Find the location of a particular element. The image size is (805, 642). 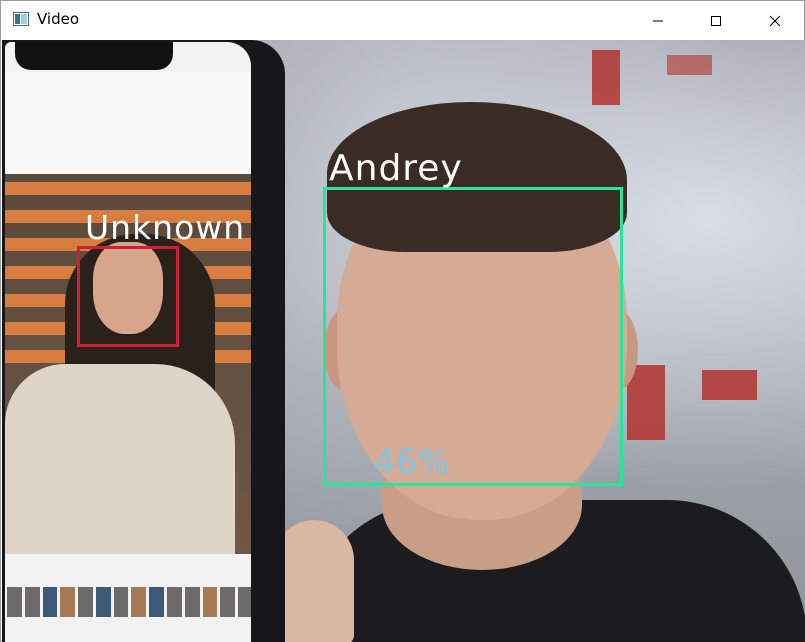

maximize-button is located at coordinates (716, 20).